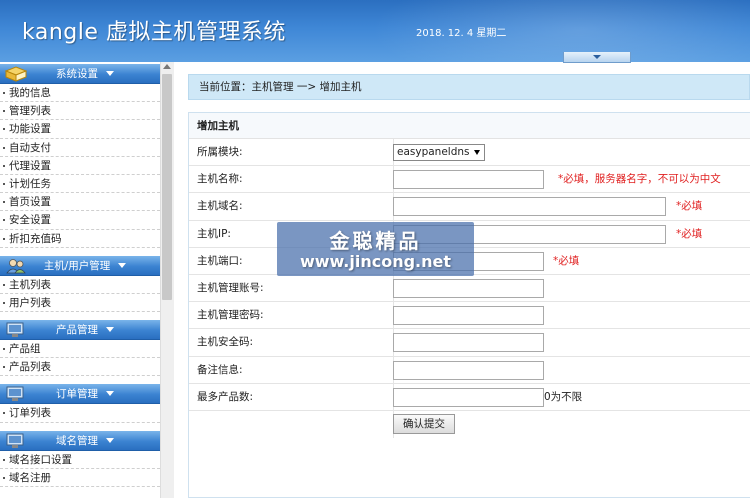  What do you see at coordinates (461, 33) in the screenshot?
I see `header-date: 2018. 12. 4 星期二` at bounding box center [461, 33].